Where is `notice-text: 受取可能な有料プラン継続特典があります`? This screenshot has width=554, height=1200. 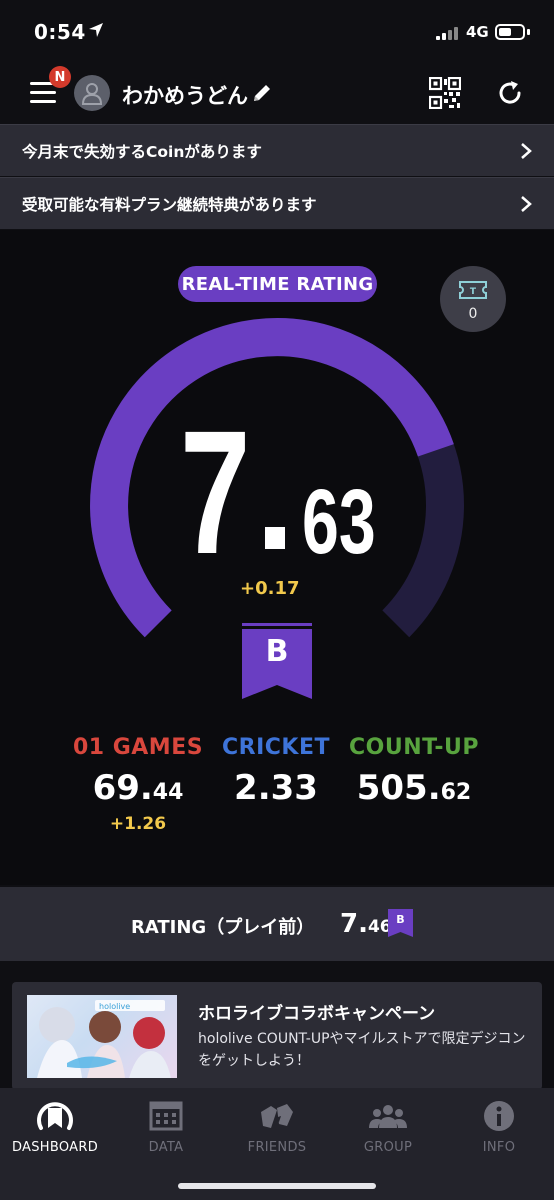
notice-text: 受取可能な有料プラン継続特典があります is located at coordinates (169, 204).